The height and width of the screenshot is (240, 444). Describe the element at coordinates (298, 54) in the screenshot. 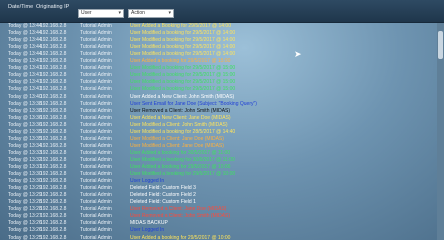

I see `mouse-pointer-icon: ➤` at that location.